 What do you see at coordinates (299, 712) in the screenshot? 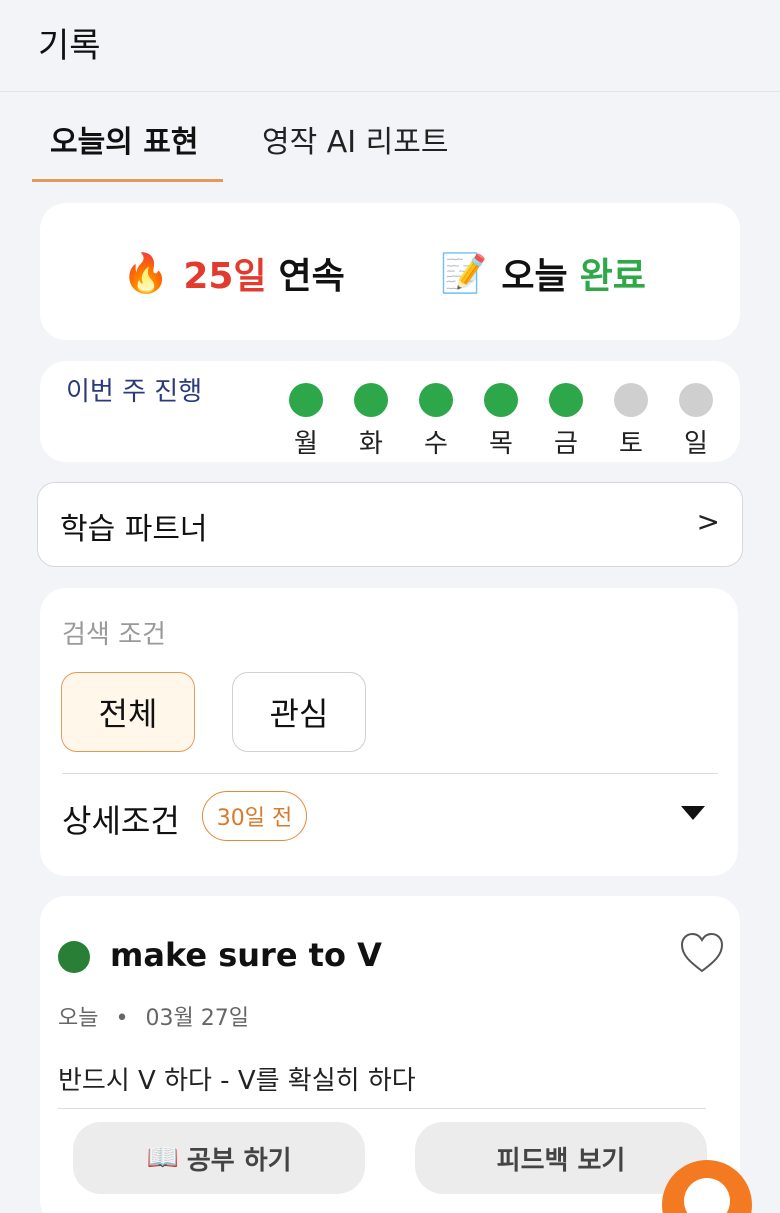
I see `filter-favorite-button: 관심` at bounding box center [299, 712].